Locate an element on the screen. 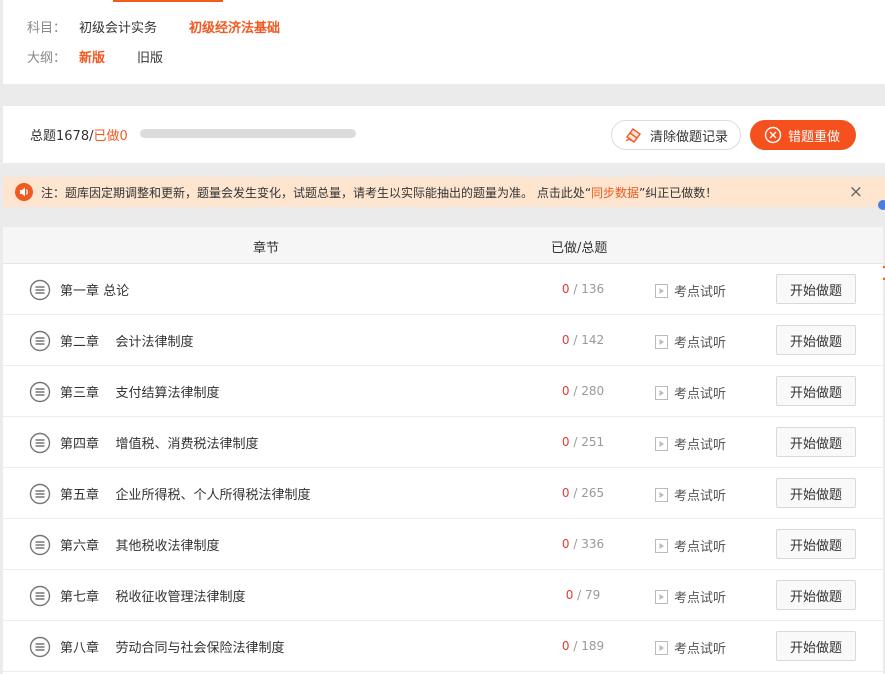 The image size is (885, 674). chapter-row: 第六章 其他税收法律制度 0 / 336 考点试听 开始做题 is located at coordinates (443, 544).